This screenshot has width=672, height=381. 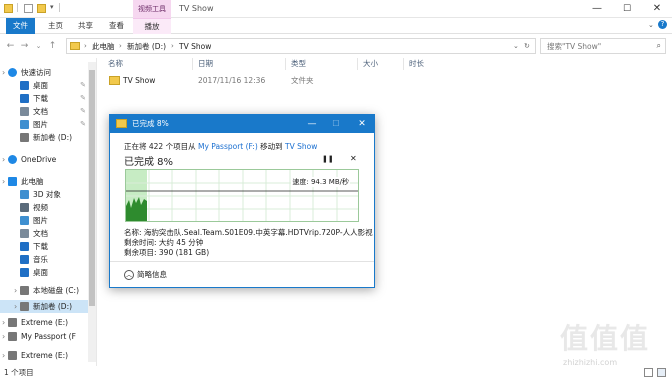 What do you see at coordinates (294, 80) in the screenshot?
I see `file-row: TV Show 2017/11/16 12:36 文件夹` at bounding box center [294, 80].